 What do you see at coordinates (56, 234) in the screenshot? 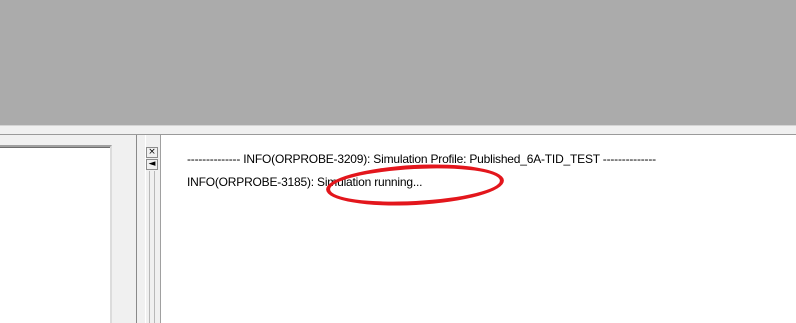
I see `left-list-view` at bounding box center [56, 234].